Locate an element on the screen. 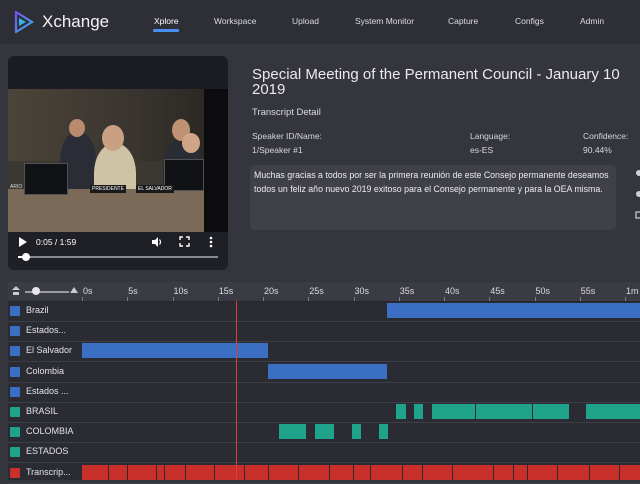  timeline-track-row: ESTADOS is located at coordinates (324, 453).